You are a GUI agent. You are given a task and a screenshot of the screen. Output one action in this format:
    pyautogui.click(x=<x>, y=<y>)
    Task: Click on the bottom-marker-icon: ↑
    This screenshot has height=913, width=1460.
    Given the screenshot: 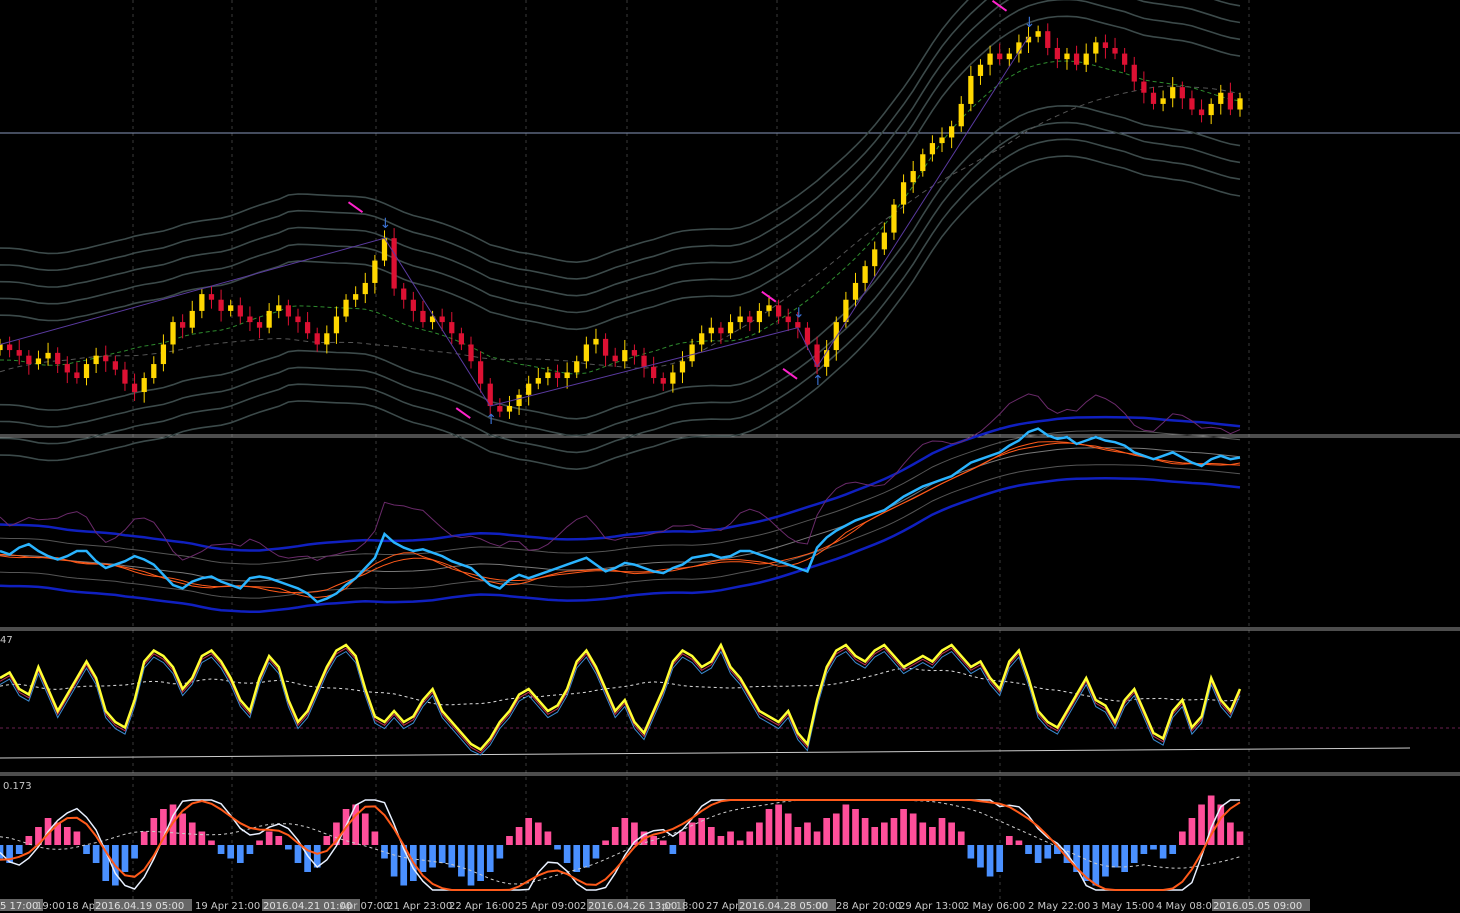 What is the action you would take?
    pyautogui.click(x=491, y=420)
    